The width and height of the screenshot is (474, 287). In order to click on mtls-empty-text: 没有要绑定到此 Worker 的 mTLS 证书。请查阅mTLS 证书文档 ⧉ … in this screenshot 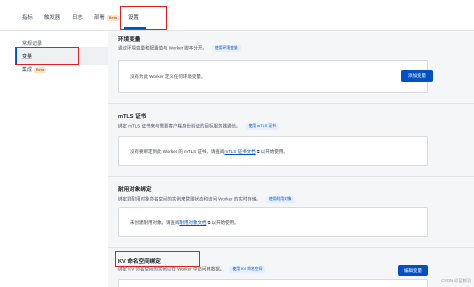, I will do `click(209, 152)`.